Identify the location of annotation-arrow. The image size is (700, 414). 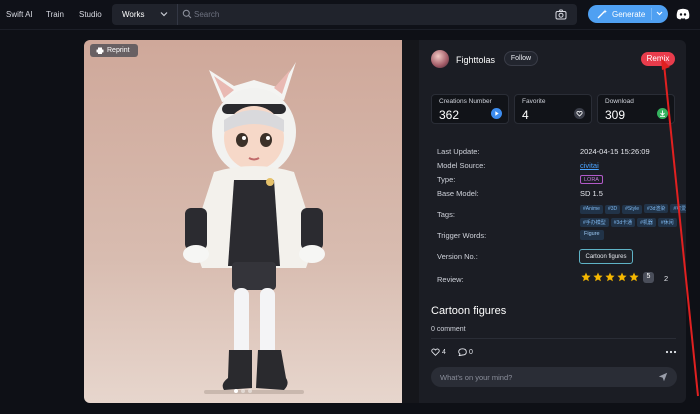
(680, 227).